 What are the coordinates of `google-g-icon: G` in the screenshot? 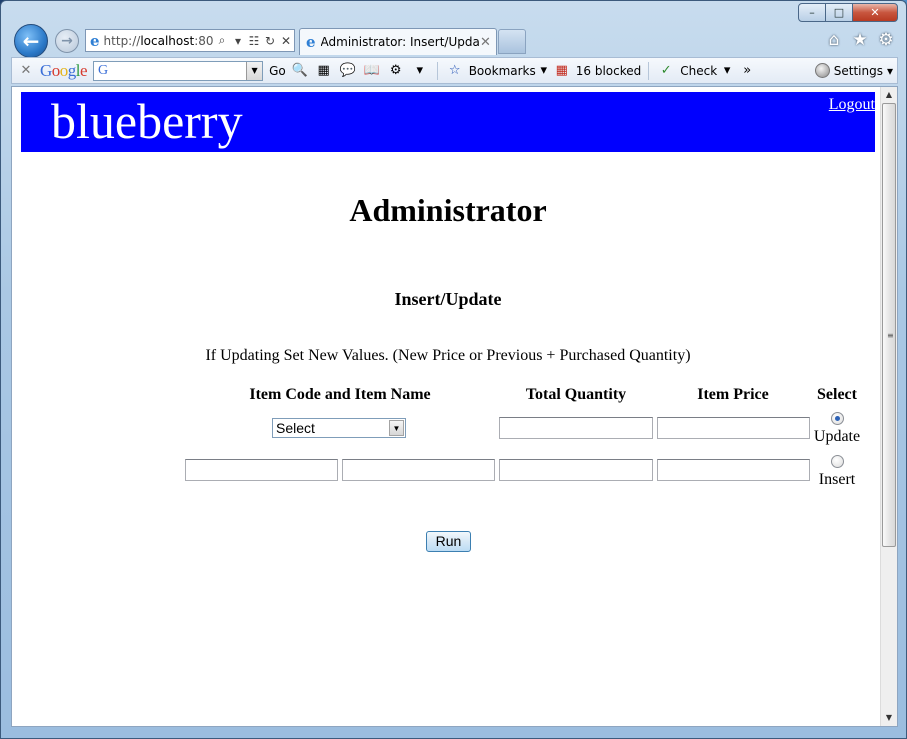 It's located at (103, 70).